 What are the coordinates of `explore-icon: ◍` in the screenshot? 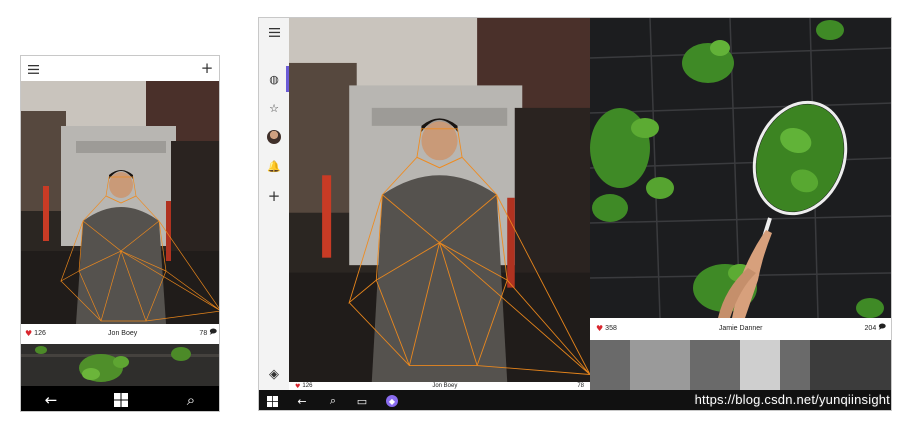 It's located at (274, 79).